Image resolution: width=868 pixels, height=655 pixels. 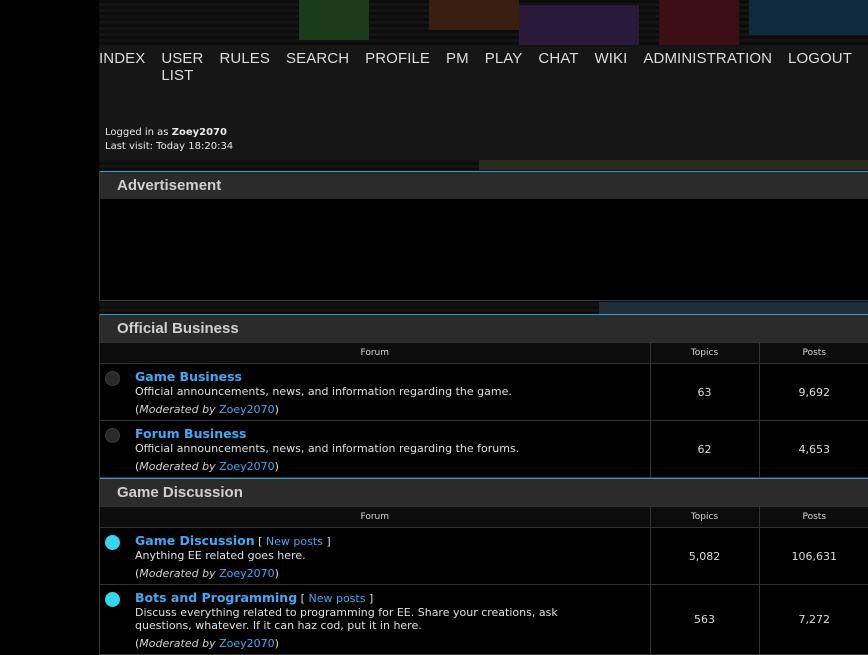 I want to click on nav-user-list: USER LIST, so click(x=182, y=67).